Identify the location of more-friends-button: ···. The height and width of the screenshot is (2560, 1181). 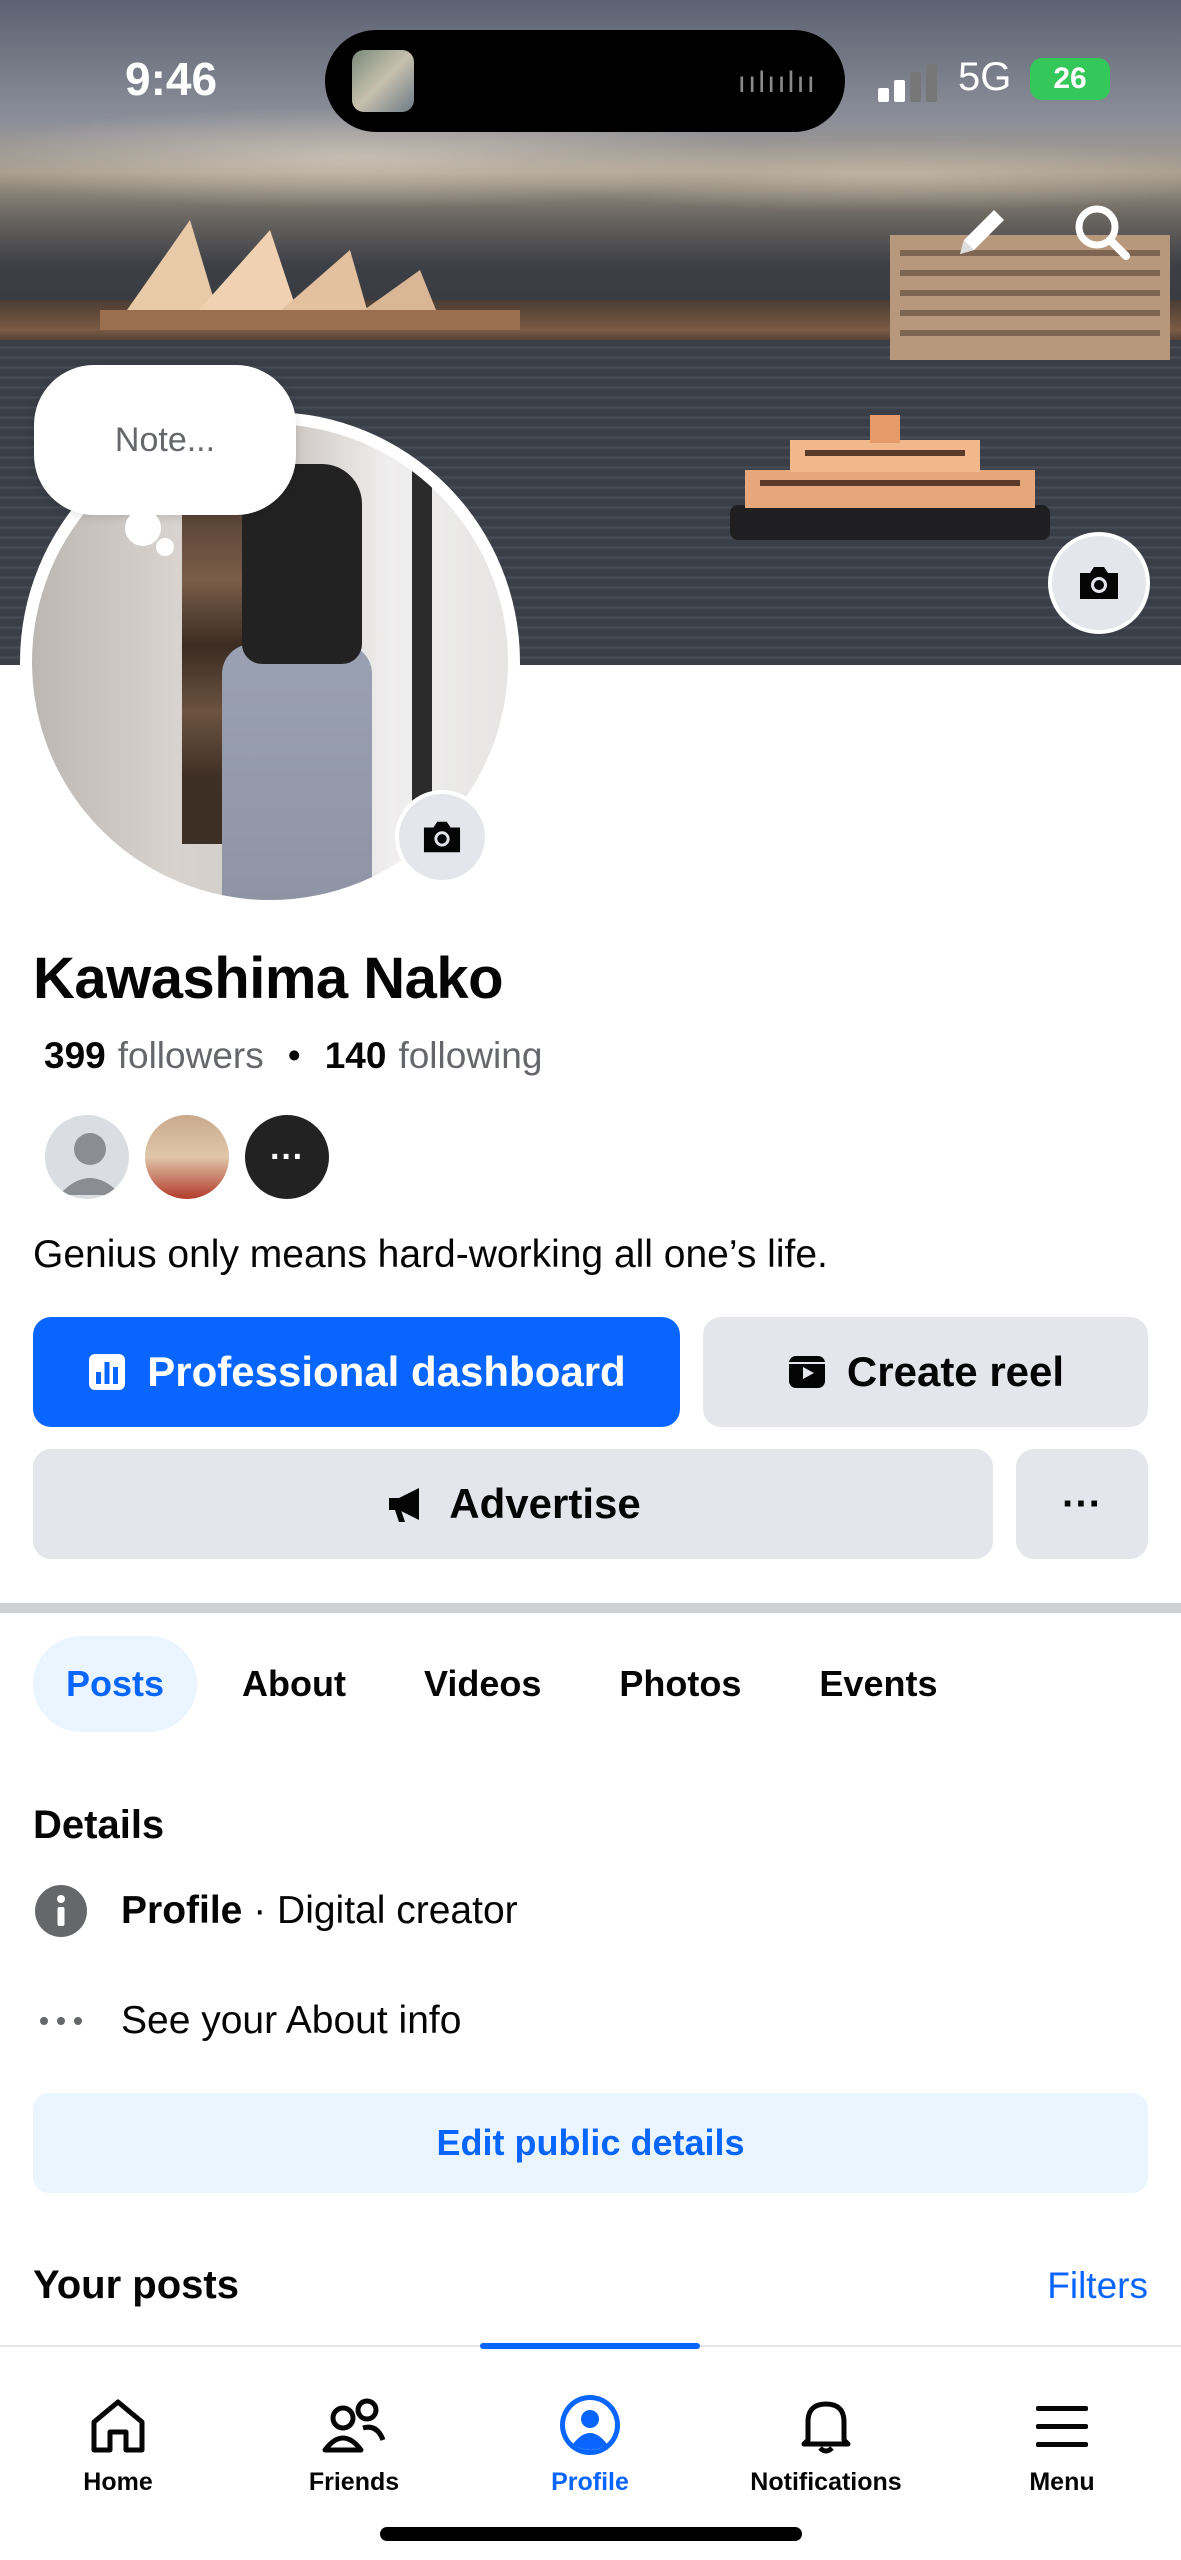
(287, 1157).